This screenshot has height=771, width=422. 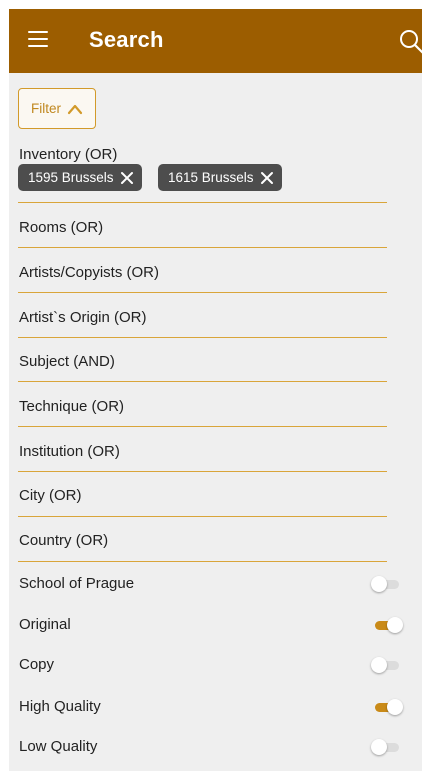 I want to click on chip-inventory: 1615 Brussels, so click(x=220, y=177).